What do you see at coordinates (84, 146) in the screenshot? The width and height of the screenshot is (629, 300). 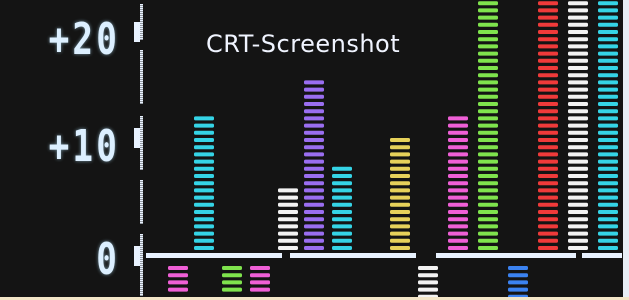 I see `y-tick-label-10: +10` at bounding box center [84, 146].